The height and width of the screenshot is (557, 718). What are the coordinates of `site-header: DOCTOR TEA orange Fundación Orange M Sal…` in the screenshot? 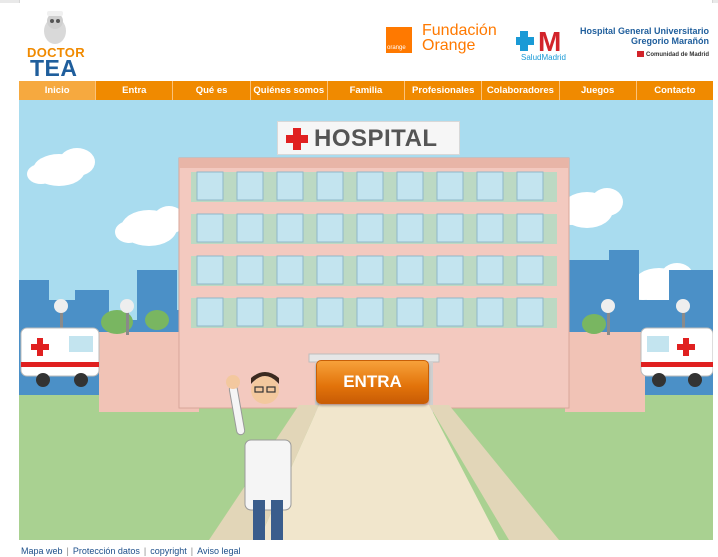 It's located at (366, 42).